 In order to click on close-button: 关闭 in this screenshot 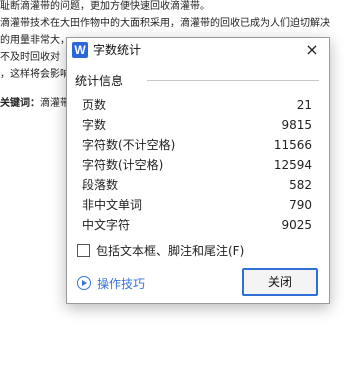, I will do `click(280, 282)`.